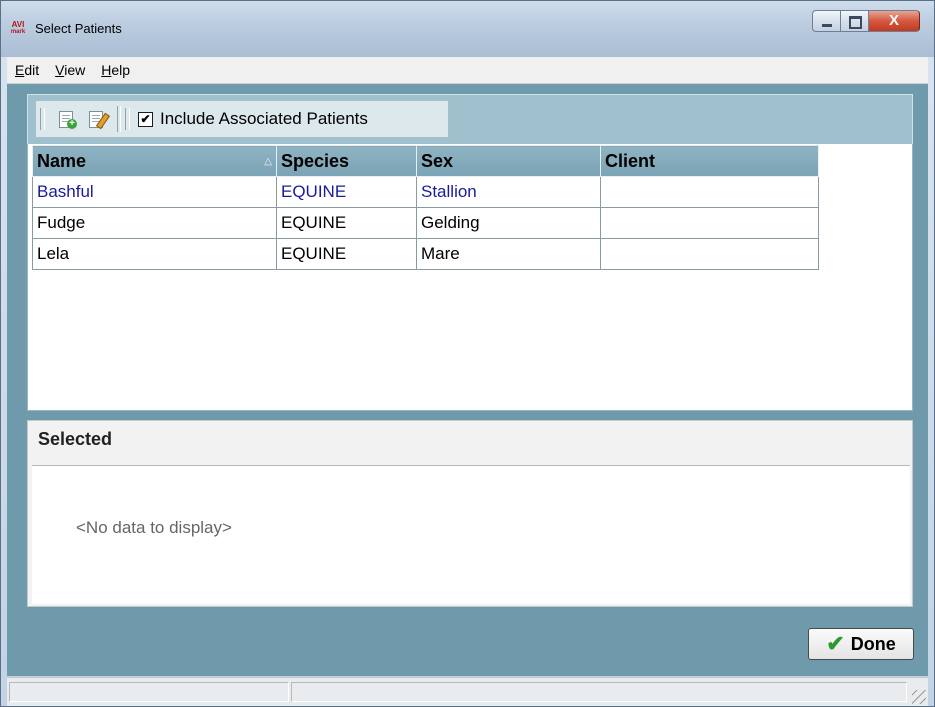 The image size is (935, 707). Describe the element at coordinates (27, 70) in the screenshot. I see `menu-edit: Edit` at that location.